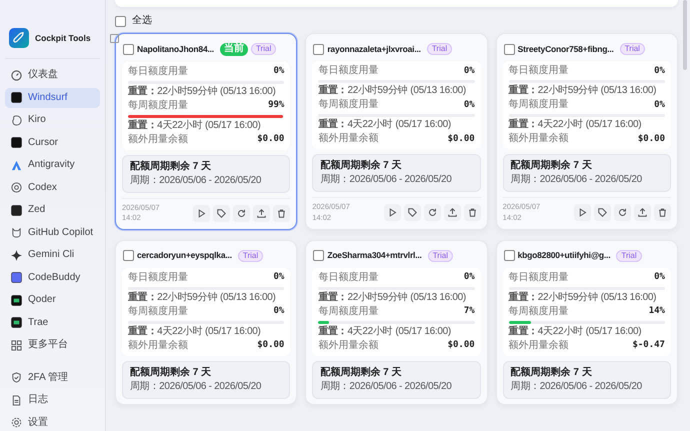 This screenshot has height=431, width=690. Describe the element at coordinates (16, 75) in the screenshot. I see `gauge-icon` at that location.